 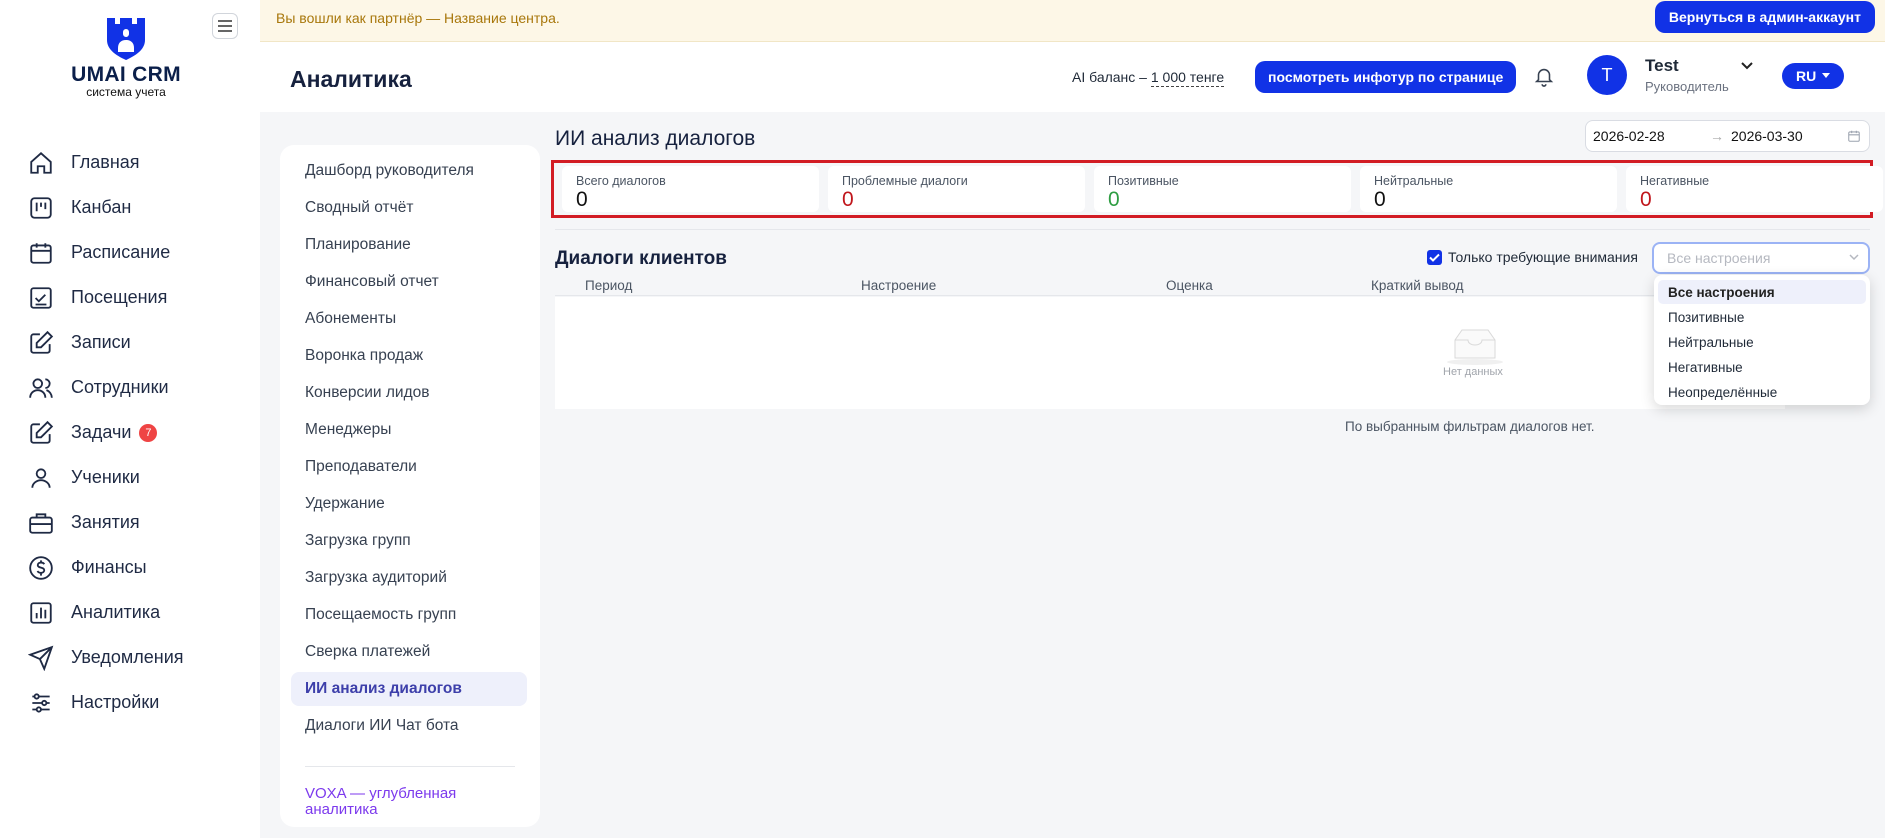 I want to click on table-header: Период Настроение Оценка Краткий вывод, so click(x=1170, y=286).